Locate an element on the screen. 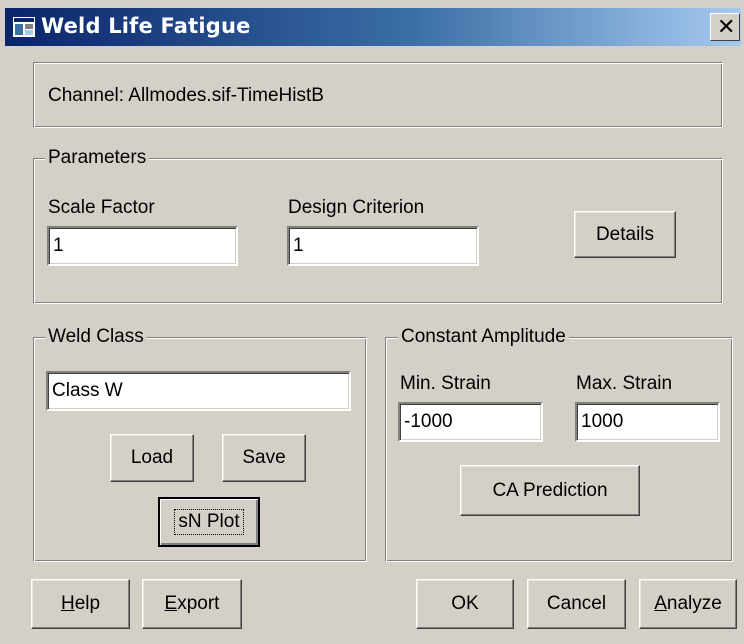  export-button-label: xport is located at coordinates (198, 603).